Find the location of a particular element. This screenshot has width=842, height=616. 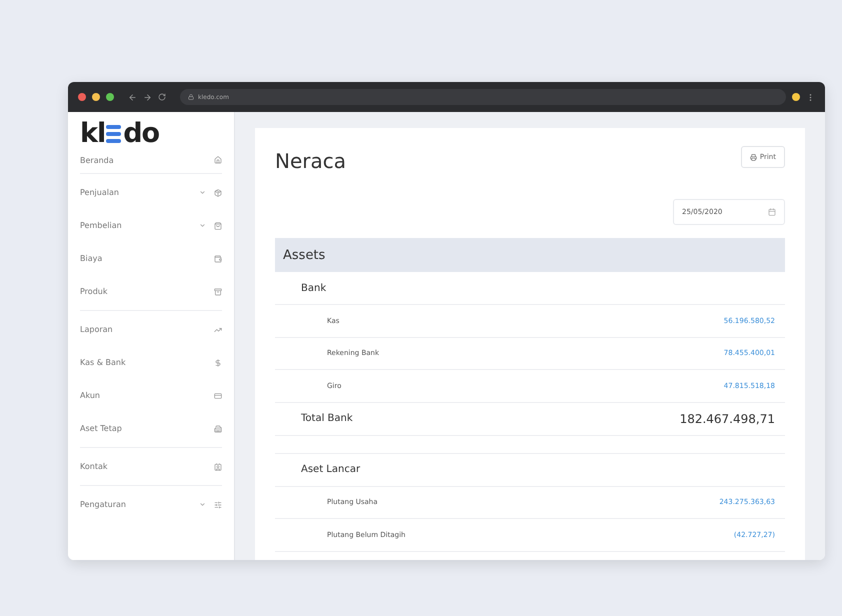

chart-icon is located at coordinates (218, 330).